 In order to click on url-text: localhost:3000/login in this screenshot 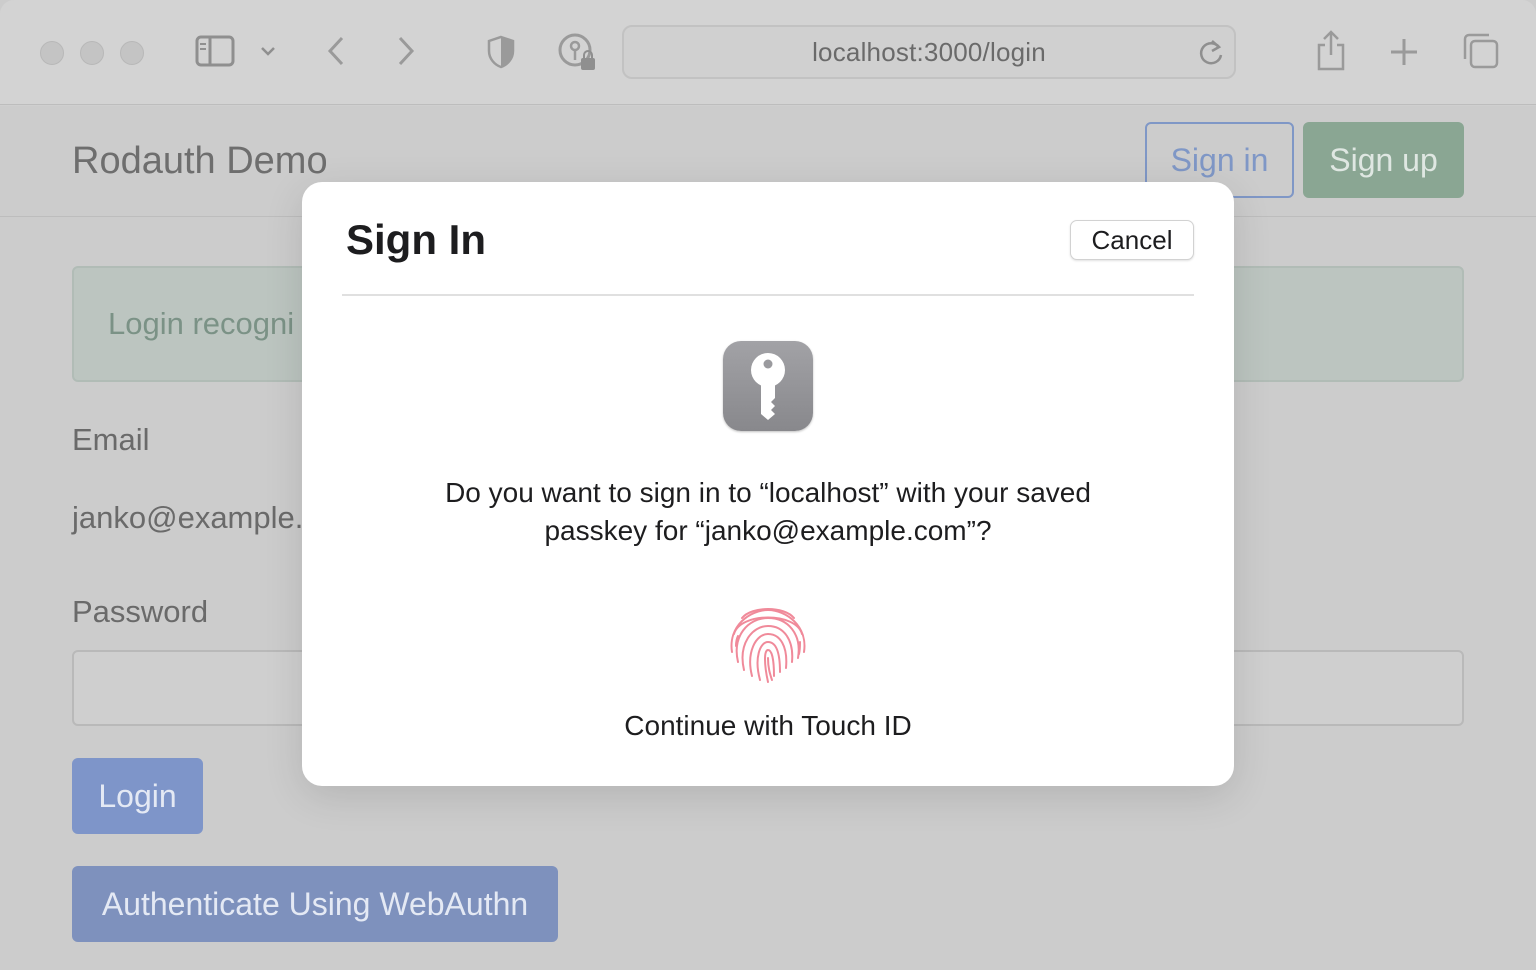, I will do `click(929, 51)`.